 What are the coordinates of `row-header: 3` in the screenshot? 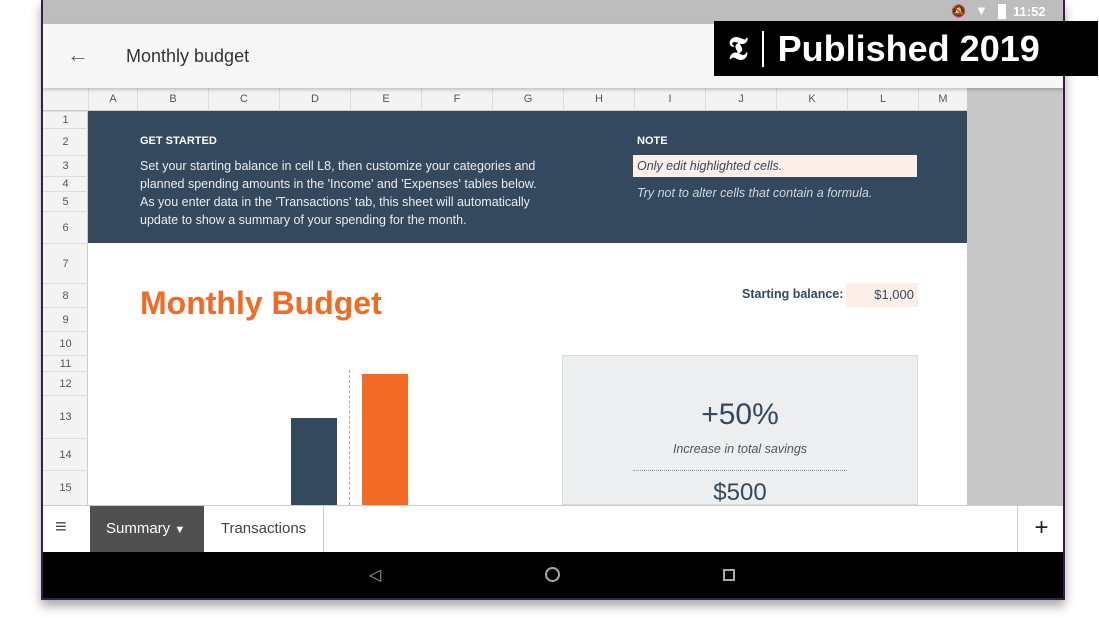 It's located at (65, 165).